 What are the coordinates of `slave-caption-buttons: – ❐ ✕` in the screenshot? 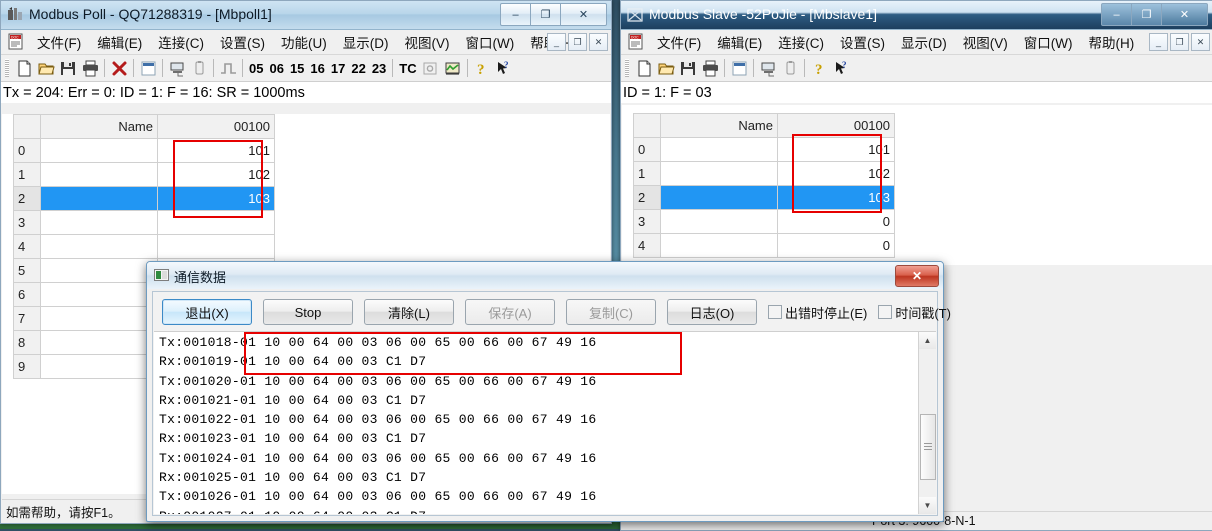 It's located at (1154, 14).